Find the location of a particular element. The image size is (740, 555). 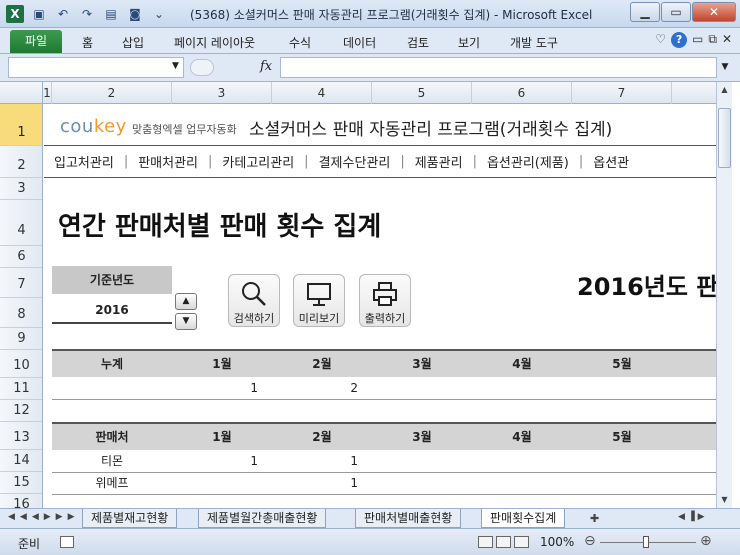

seller-name-cell: 티몬 is located at coordinates (112, 461).